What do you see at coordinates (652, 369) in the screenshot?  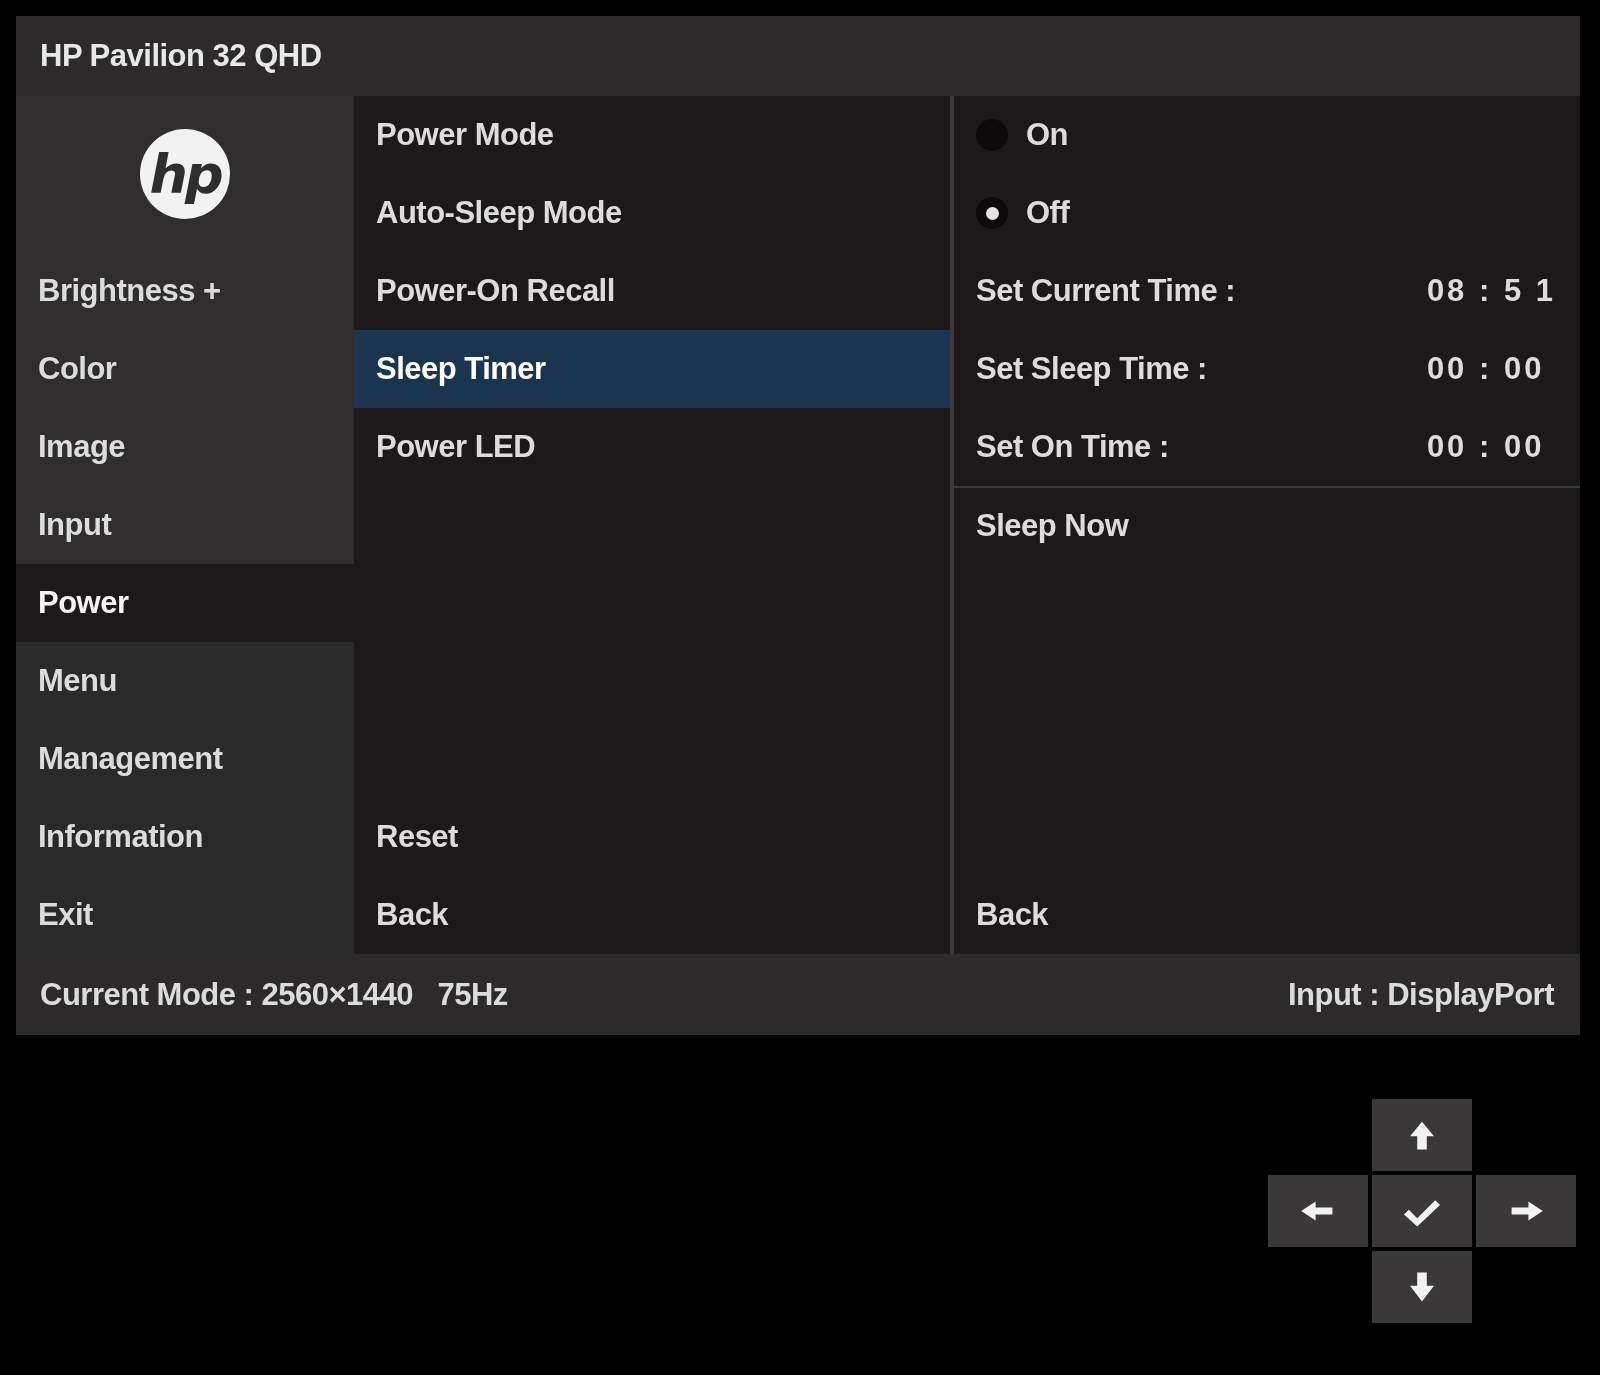 I see `submenu-item: Sleep Timer` at bounding box center [652, 369].